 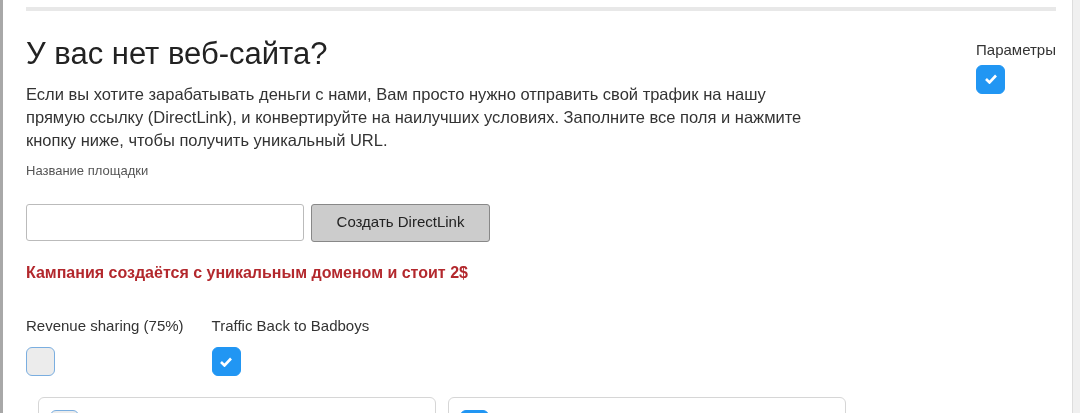 I want to click on scrollbar, so click(x=1076, y=206).